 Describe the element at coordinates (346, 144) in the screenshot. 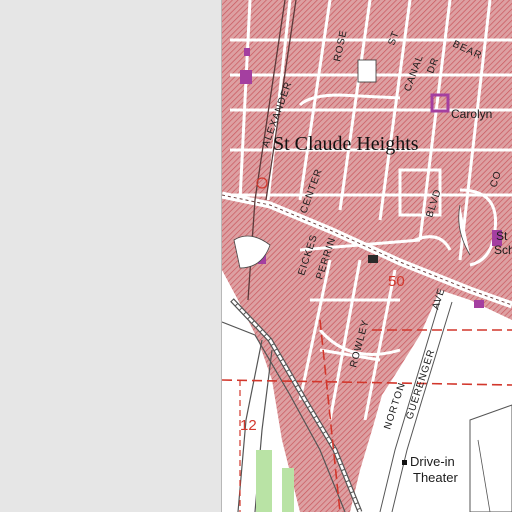

I see `place-name: St Claude Heights` at that location.